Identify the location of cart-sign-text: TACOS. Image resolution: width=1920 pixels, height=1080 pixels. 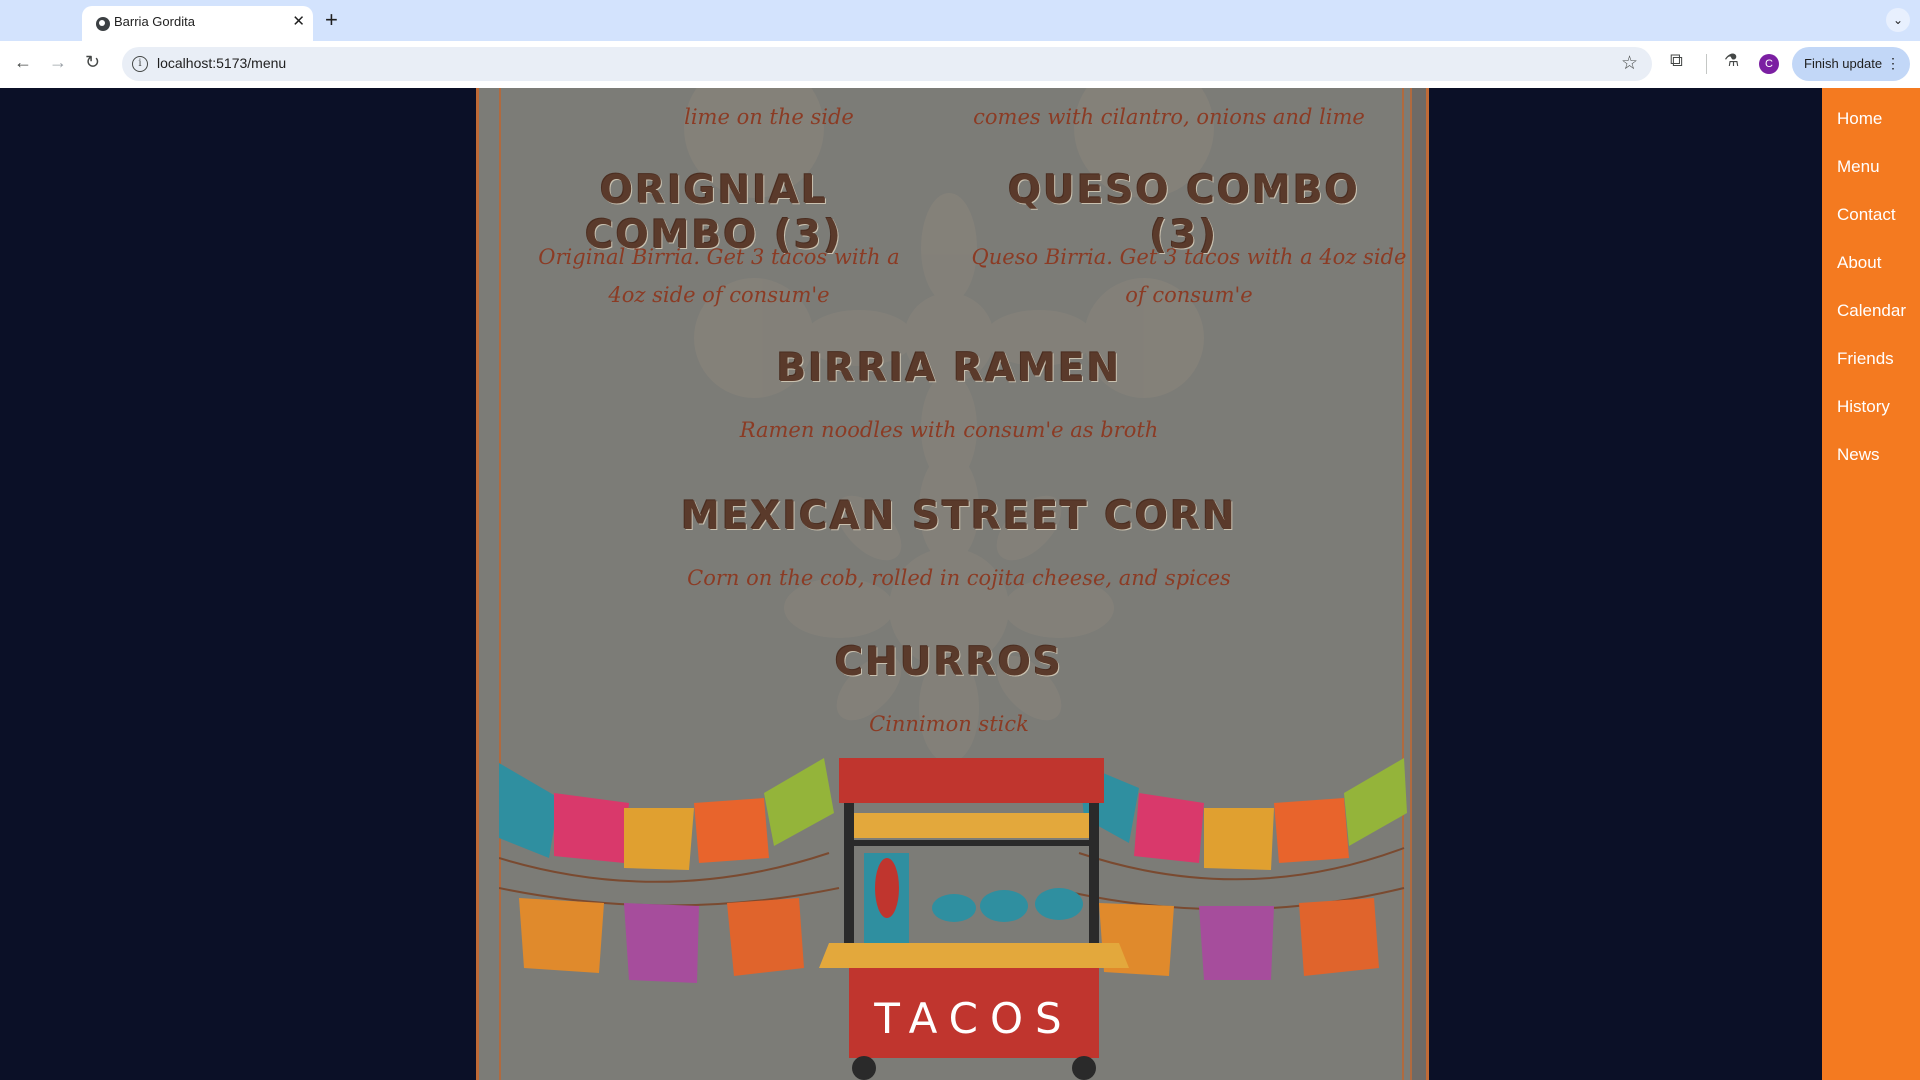
(973, 1018).